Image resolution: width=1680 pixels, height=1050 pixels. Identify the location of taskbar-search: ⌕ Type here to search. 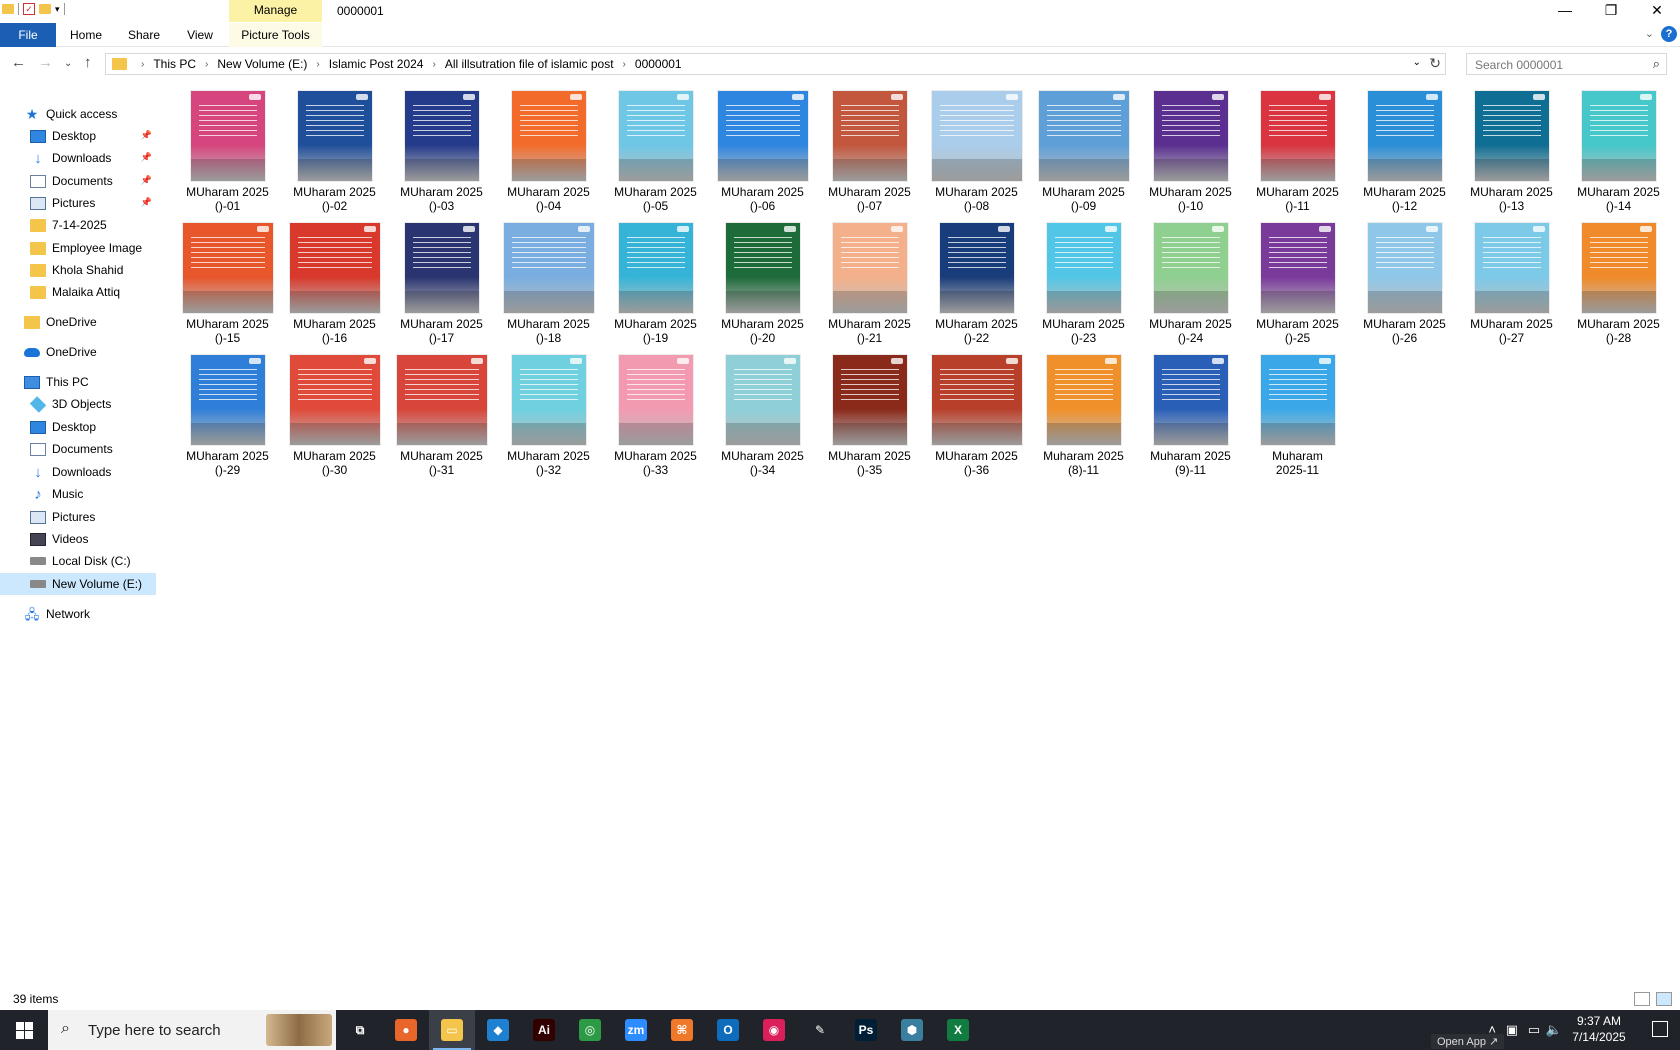
(192, 1030).